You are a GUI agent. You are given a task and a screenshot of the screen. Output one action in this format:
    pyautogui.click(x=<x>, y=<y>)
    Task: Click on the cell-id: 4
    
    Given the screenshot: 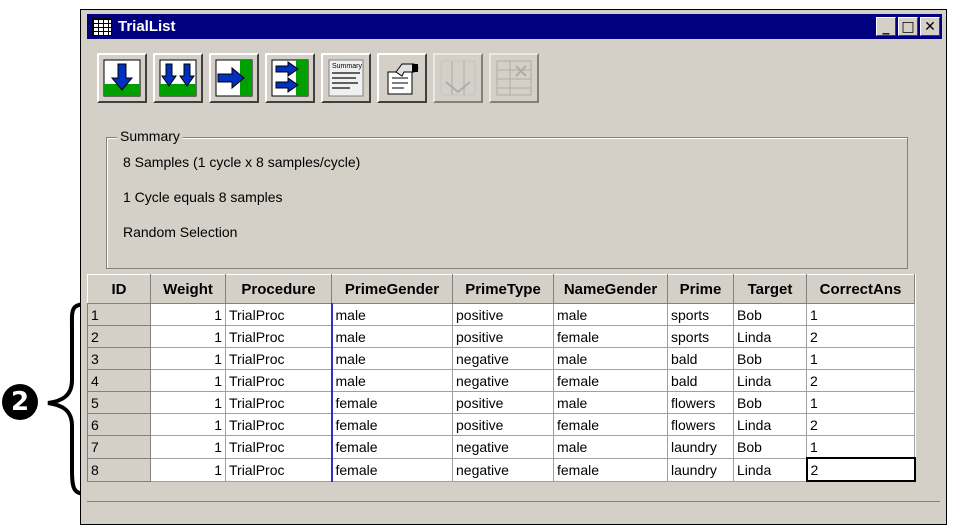 What is the action you would take?
    pyautogui.click(x=119, y=380)
    